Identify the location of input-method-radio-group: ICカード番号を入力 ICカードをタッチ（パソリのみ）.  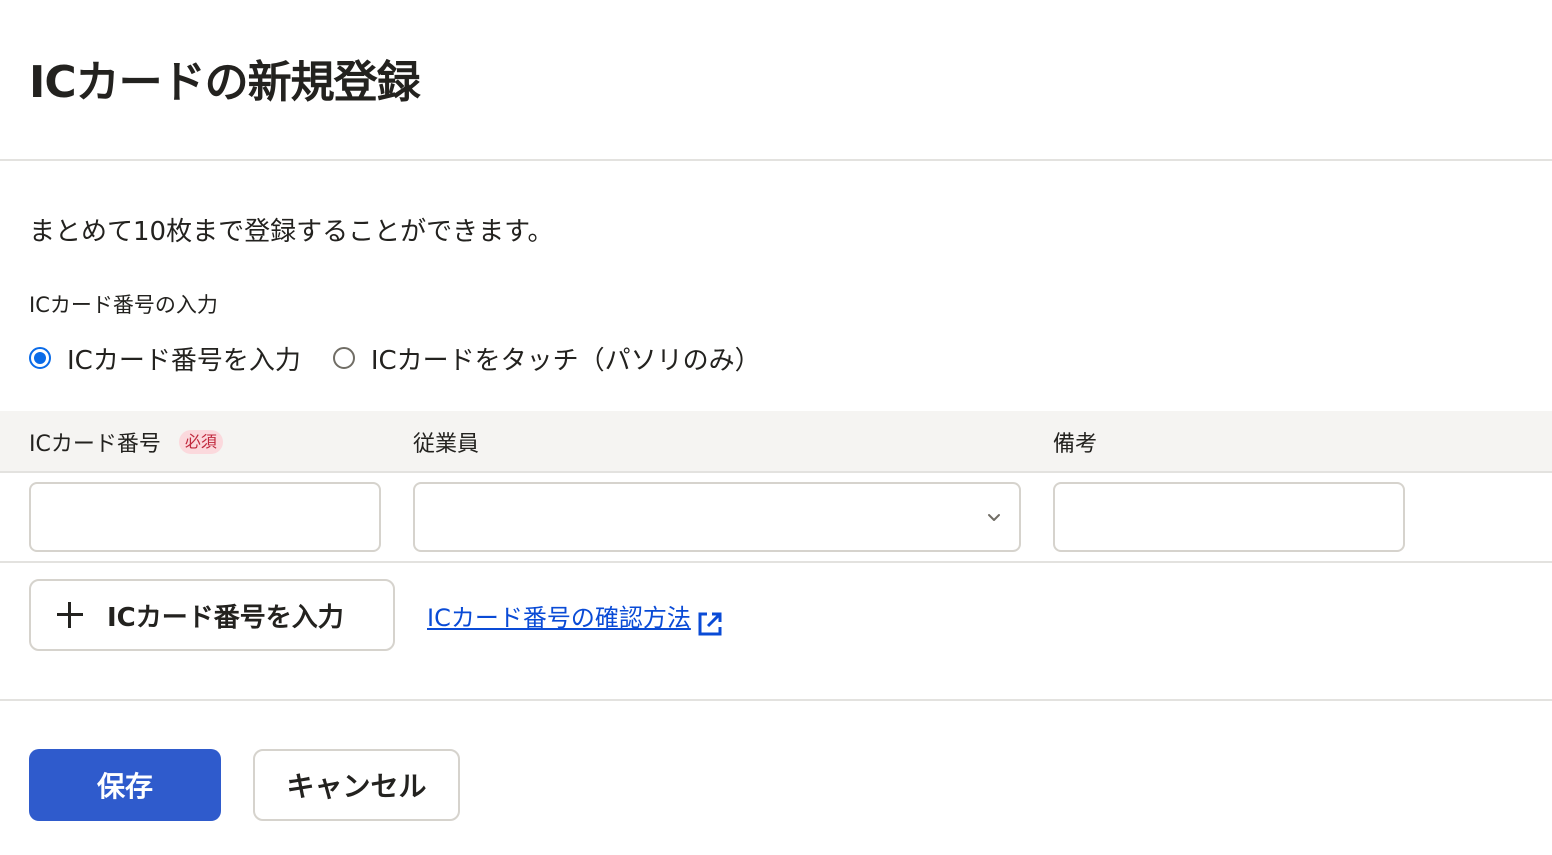
(411, 358).